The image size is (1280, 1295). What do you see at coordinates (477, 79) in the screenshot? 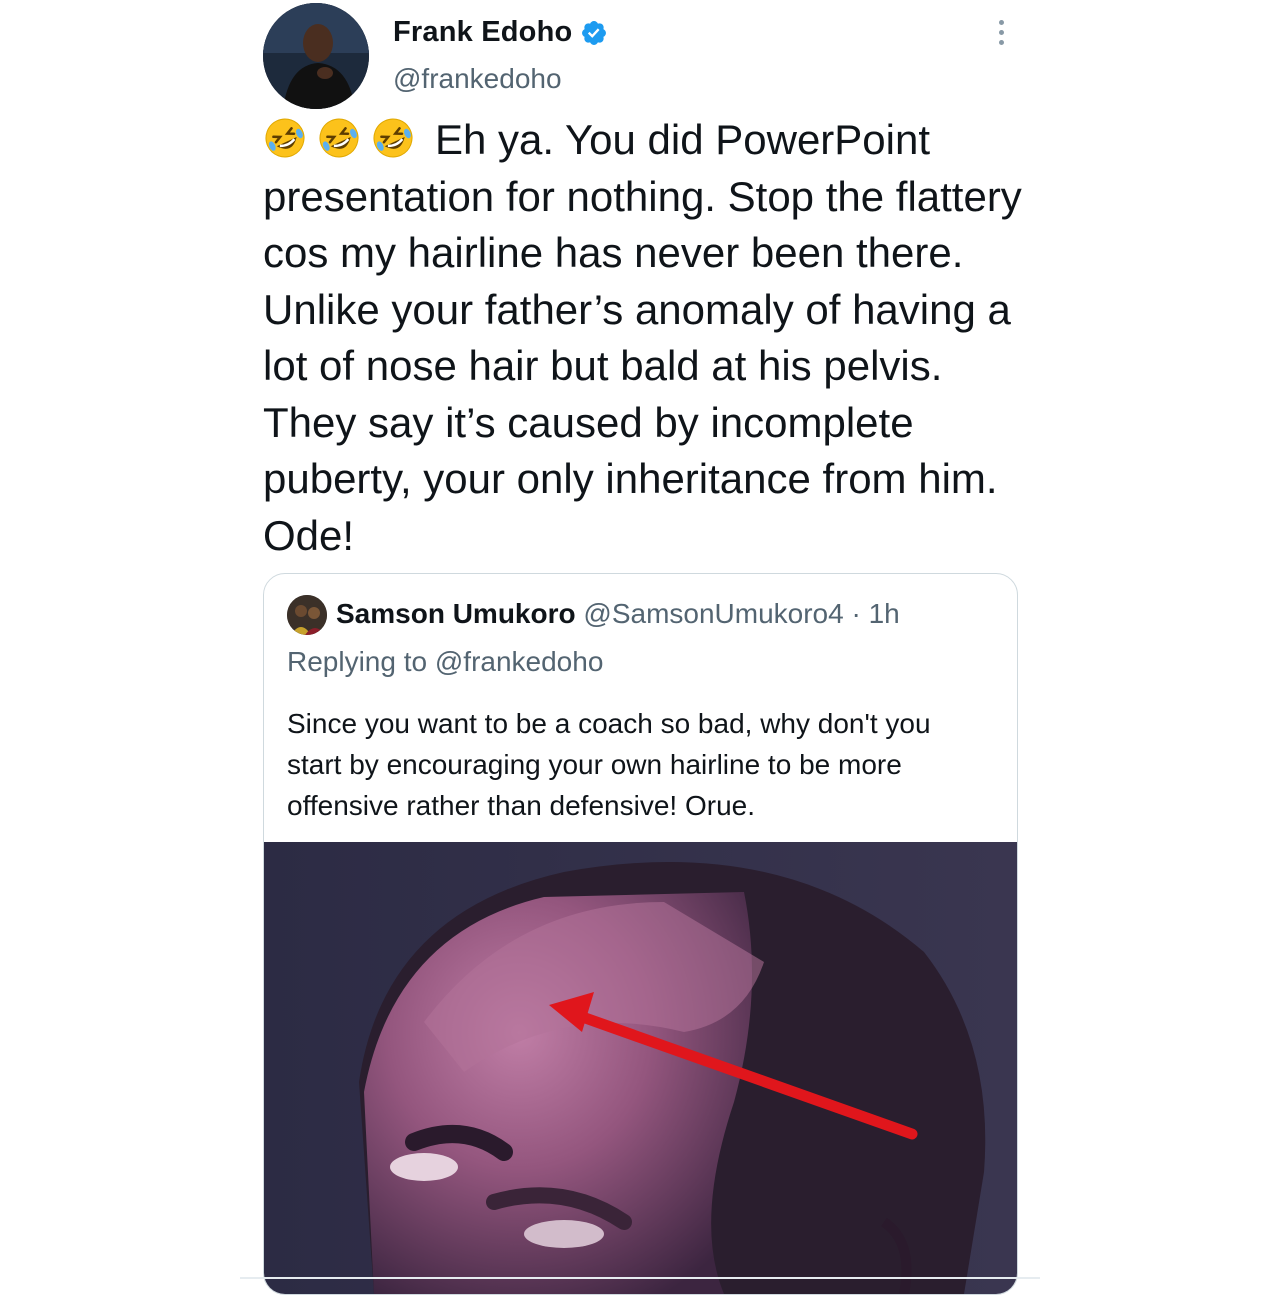
I see `author-handle: @frankedoho` at bounding box center [477, 79].